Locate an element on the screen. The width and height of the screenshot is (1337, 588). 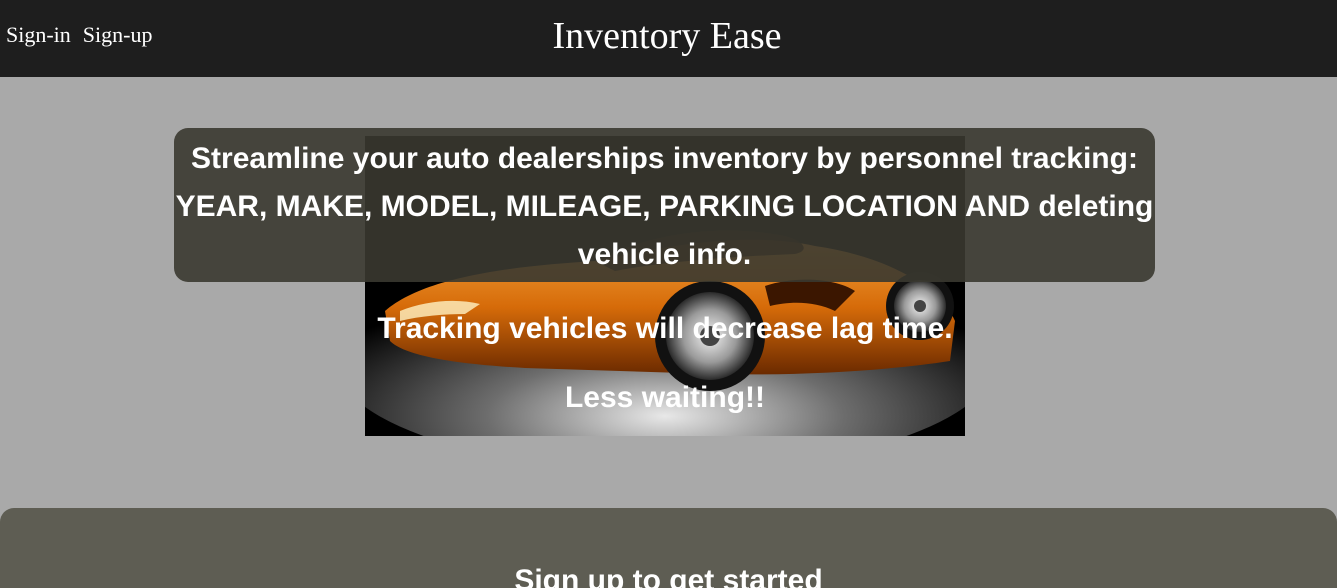
hero-tagline: Less waiting!! is located at coordinates (665, 397).